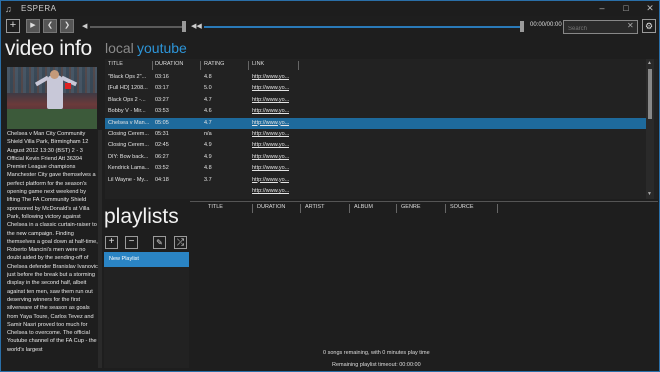 The width and height of the screenshot is (660, 372). Describe the element at coordinates (162, 88) in the screenshot. I see `cell-duration: 03:17` at that location.